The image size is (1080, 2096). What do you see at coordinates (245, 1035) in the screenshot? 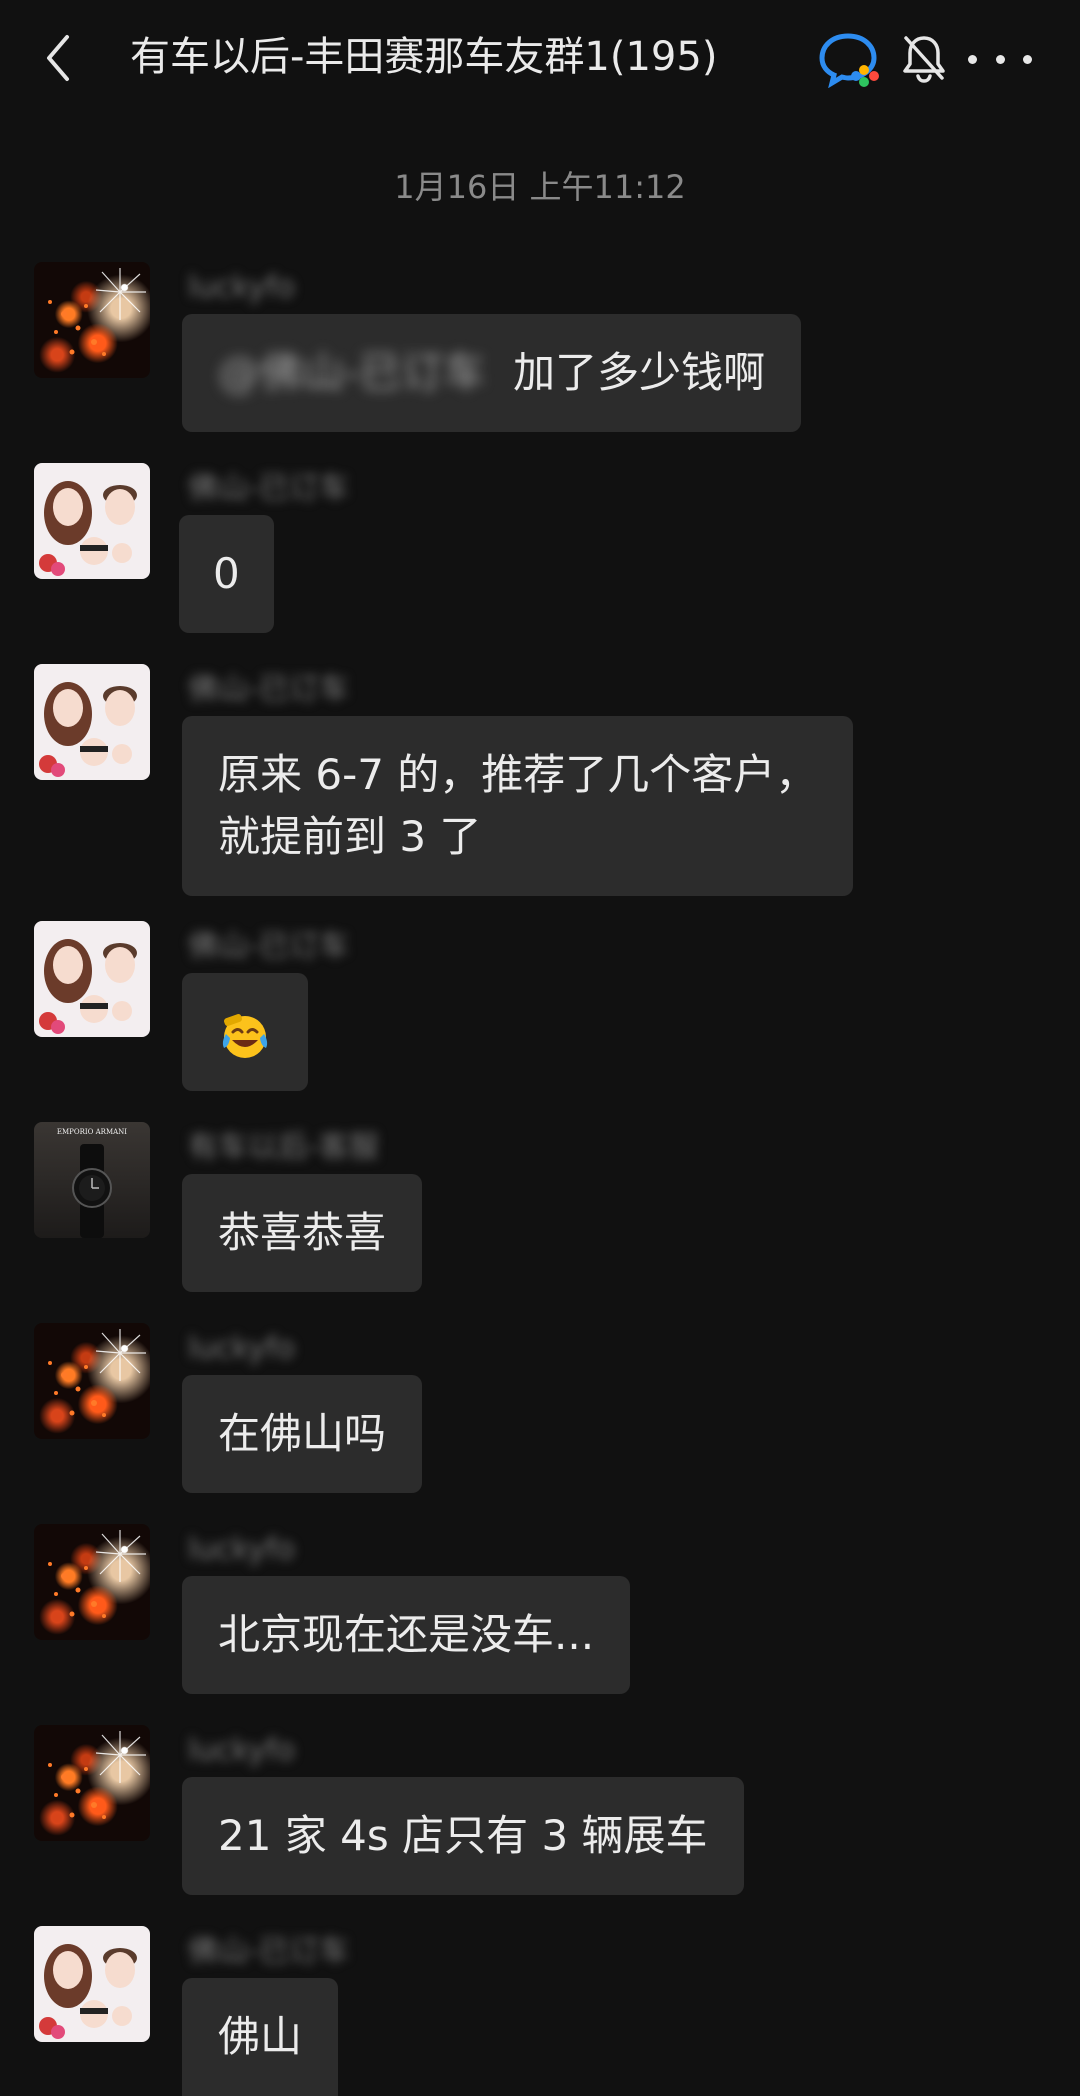
I see `face-with-tears-of-joy-icon` at bounding box center [245, 1035].